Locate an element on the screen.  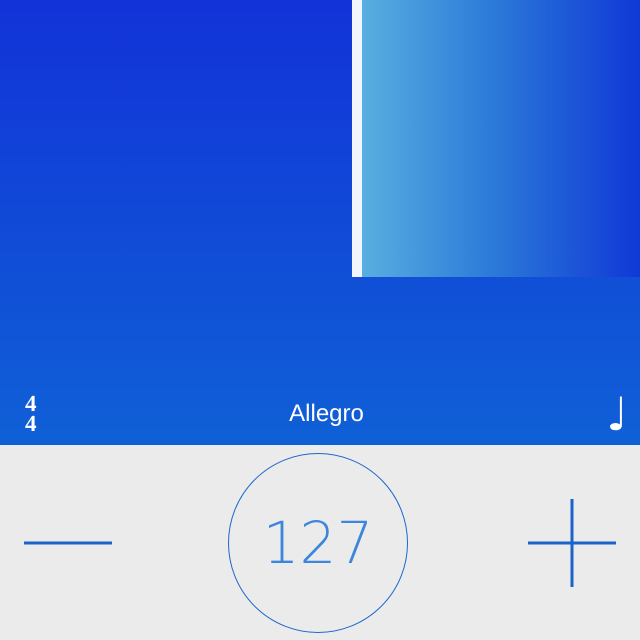
minus-icon is located at coordinates (68, 543).